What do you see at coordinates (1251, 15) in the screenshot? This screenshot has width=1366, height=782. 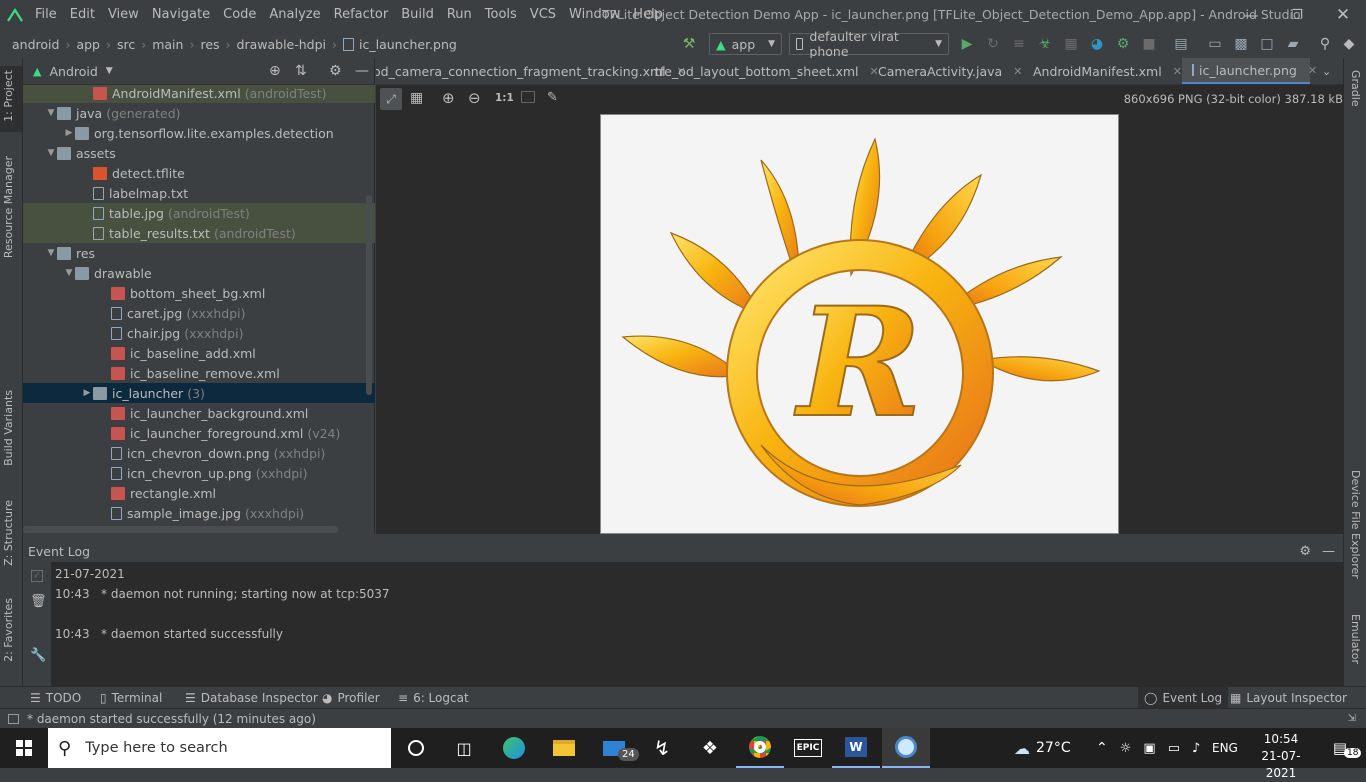 I see `minimize-button: —` at bounding box center [1251, 15].